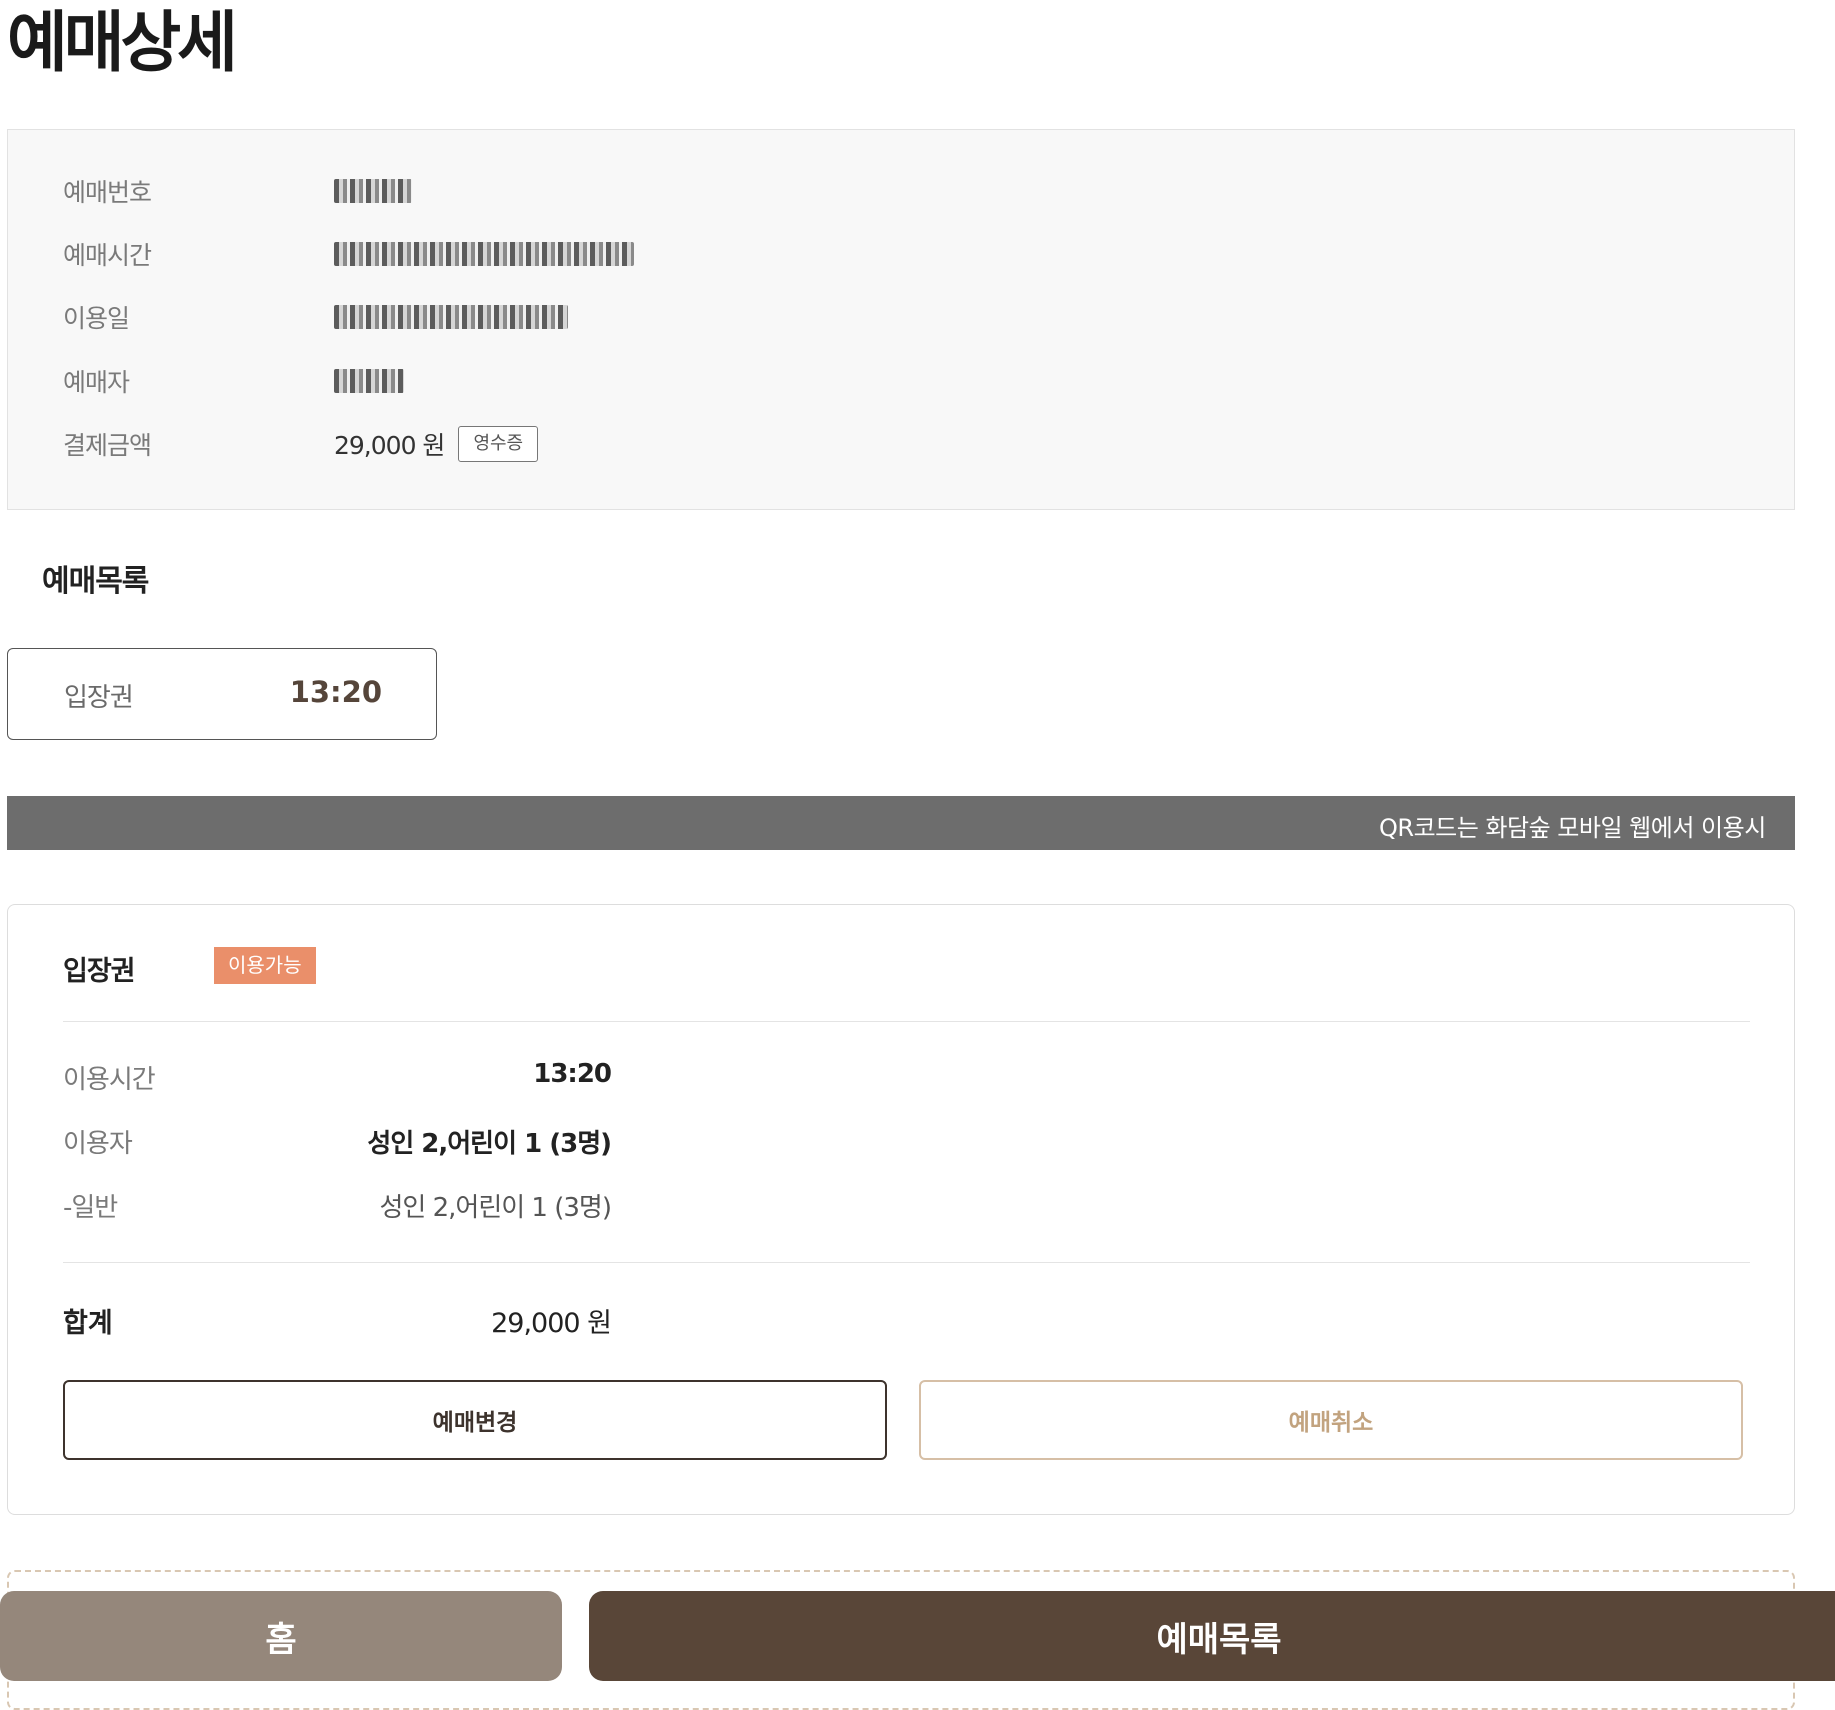 This screenshot has width=1835, height=1710. What do you see at coordinates (107, 255) in the screenshot?
I see `info-label: 예매시간` at bounding box center [107, 255].